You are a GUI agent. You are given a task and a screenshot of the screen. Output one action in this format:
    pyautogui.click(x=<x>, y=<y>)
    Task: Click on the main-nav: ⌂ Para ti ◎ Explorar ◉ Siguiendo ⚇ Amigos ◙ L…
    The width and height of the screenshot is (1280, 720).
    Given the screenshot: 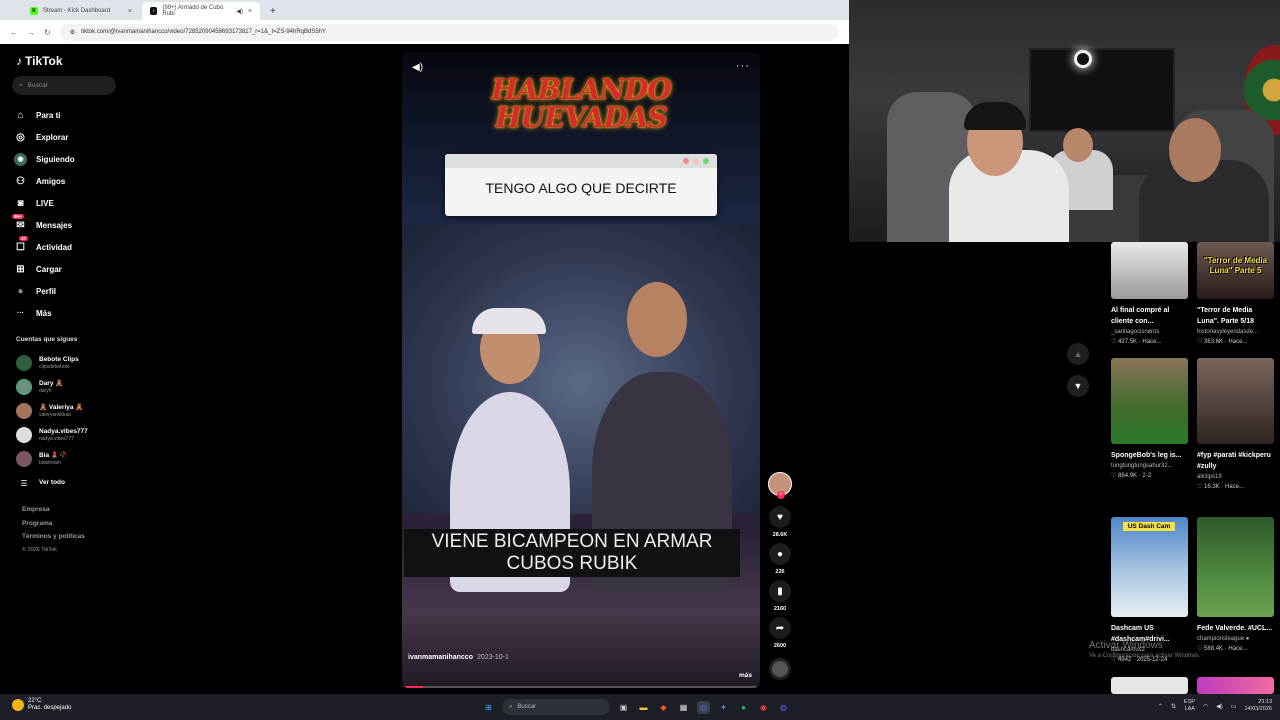 What is the action you would take?
    pyautogui.click(x=43, y=214)
    